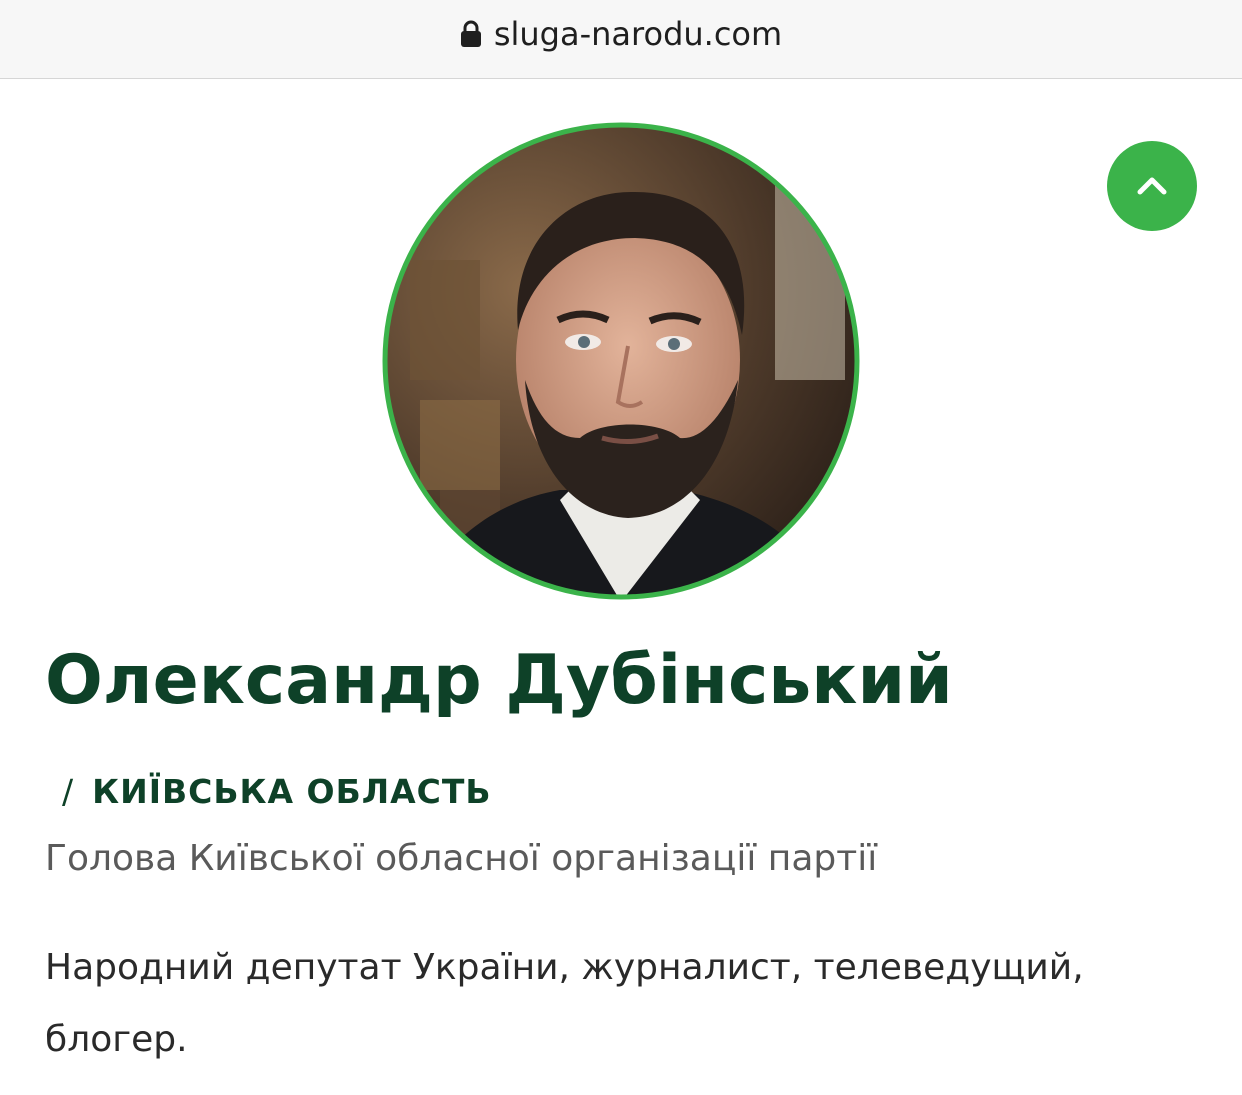 The image size is (1242, 1095). I want to click on browser-address-bar: sluga-narodu.com, so click(621, 39).